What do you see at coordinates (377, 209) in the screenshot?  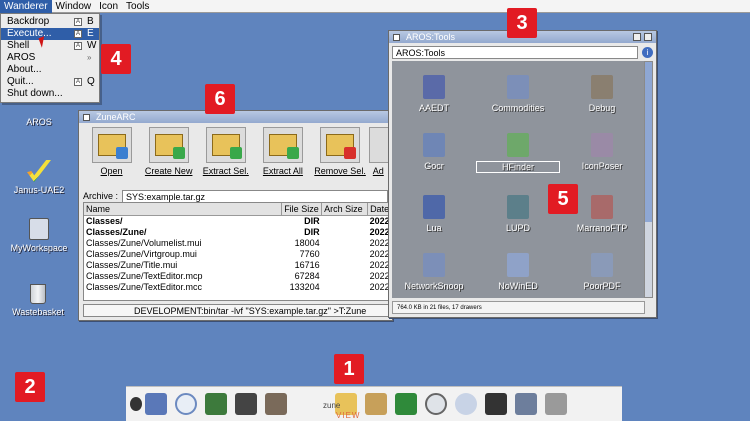 I see `column-header-date: Date` at bounding box center [377, 209].